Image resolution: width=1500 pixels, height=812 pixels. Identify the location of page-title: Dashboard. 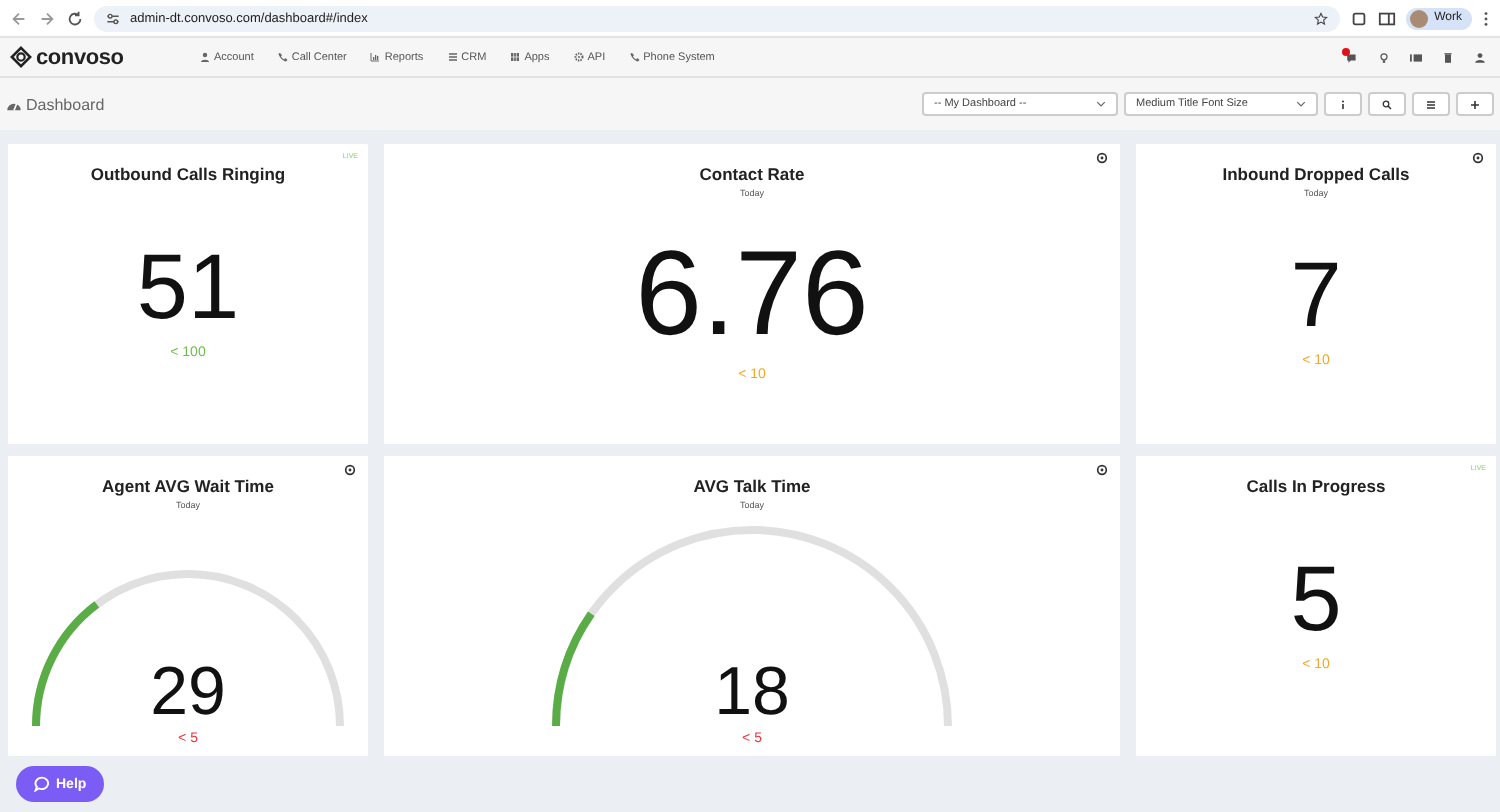
(65, 104).